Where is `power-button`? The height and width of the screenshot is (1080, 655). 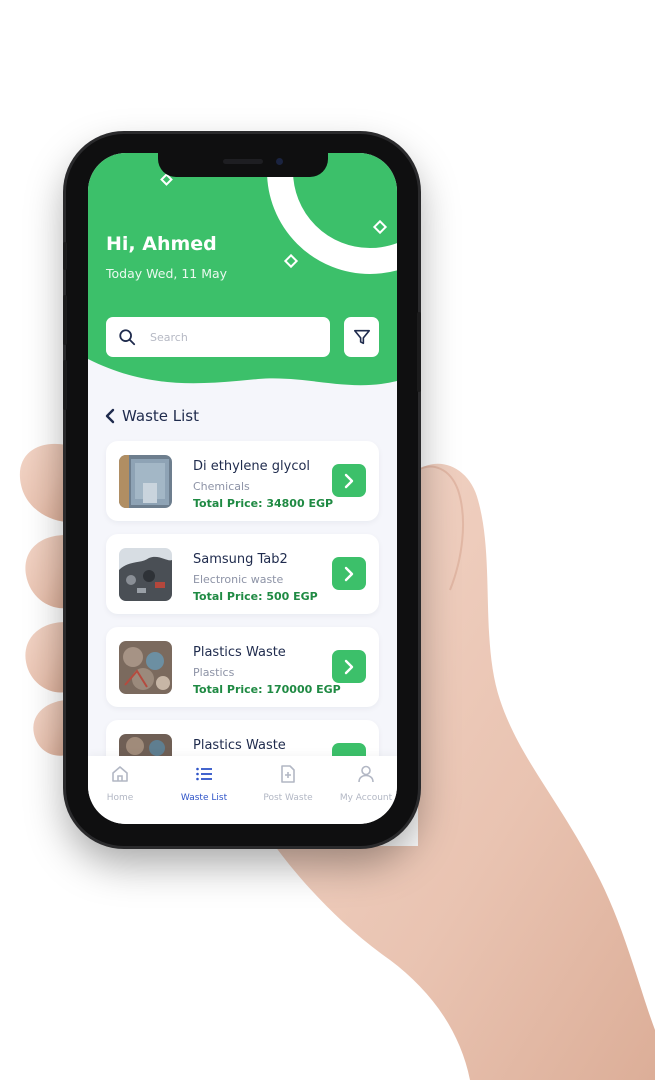 power-button is located at coordinates (419, 352).